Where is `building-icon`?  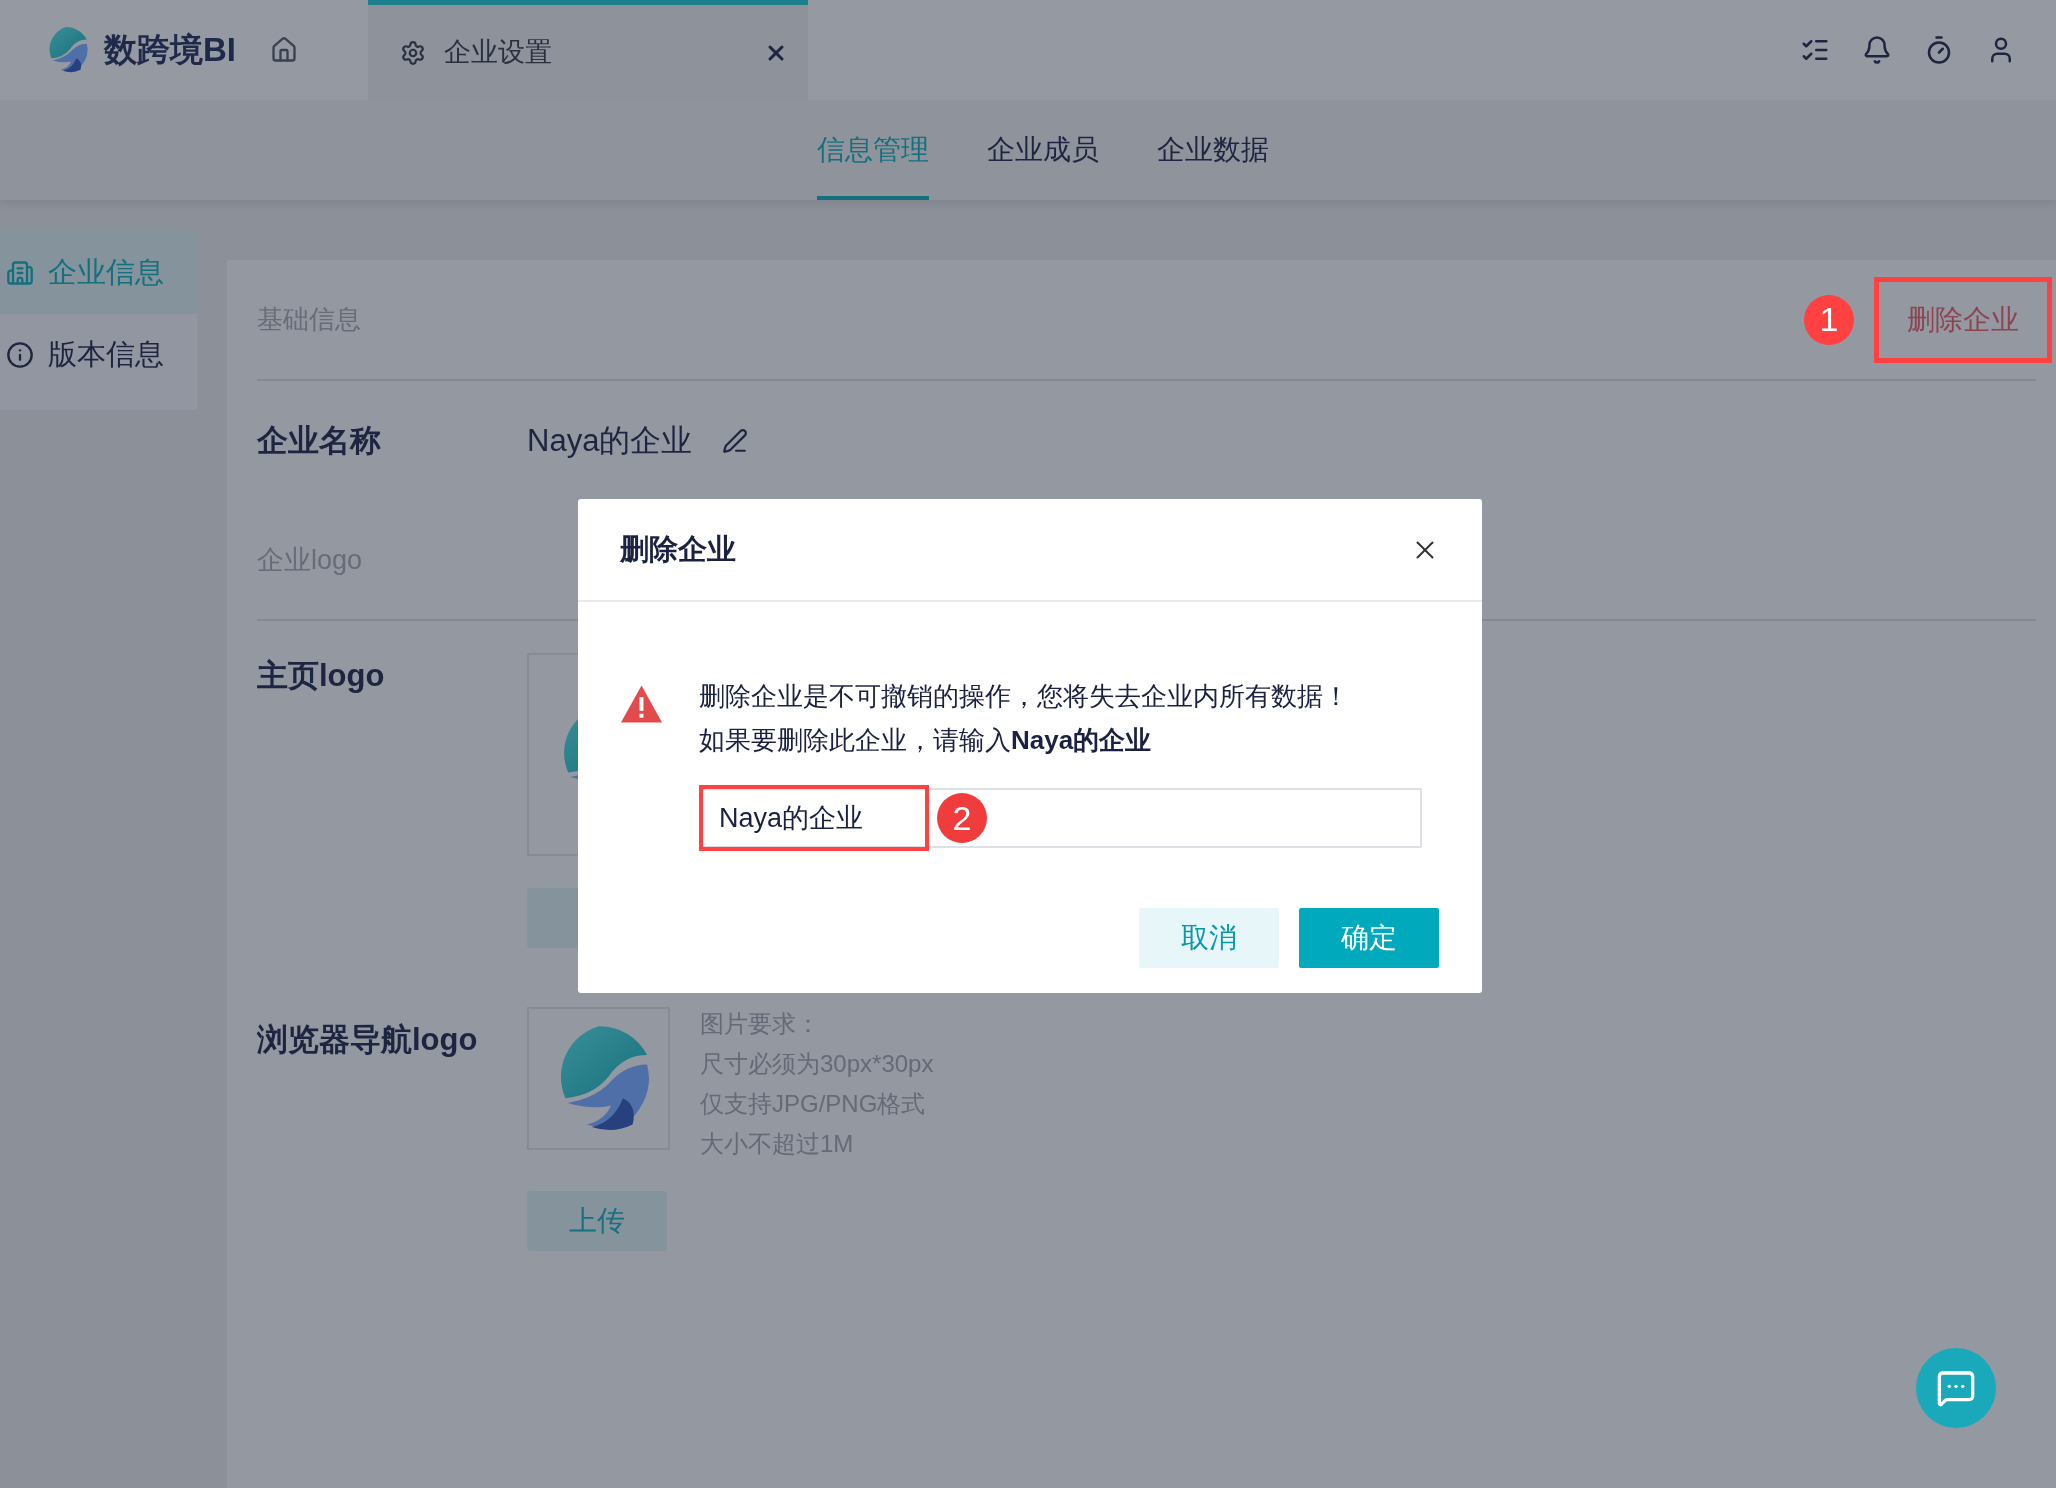
building-icon is located at coordinates (20, 273).